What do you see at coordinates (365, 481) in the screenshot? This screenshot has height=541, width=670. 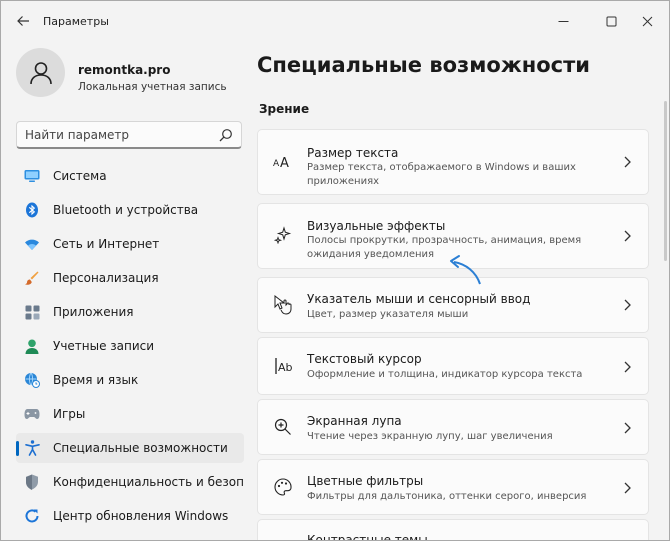 I see `card-title: Цветные фильтры` at bounding box center [365, 481].